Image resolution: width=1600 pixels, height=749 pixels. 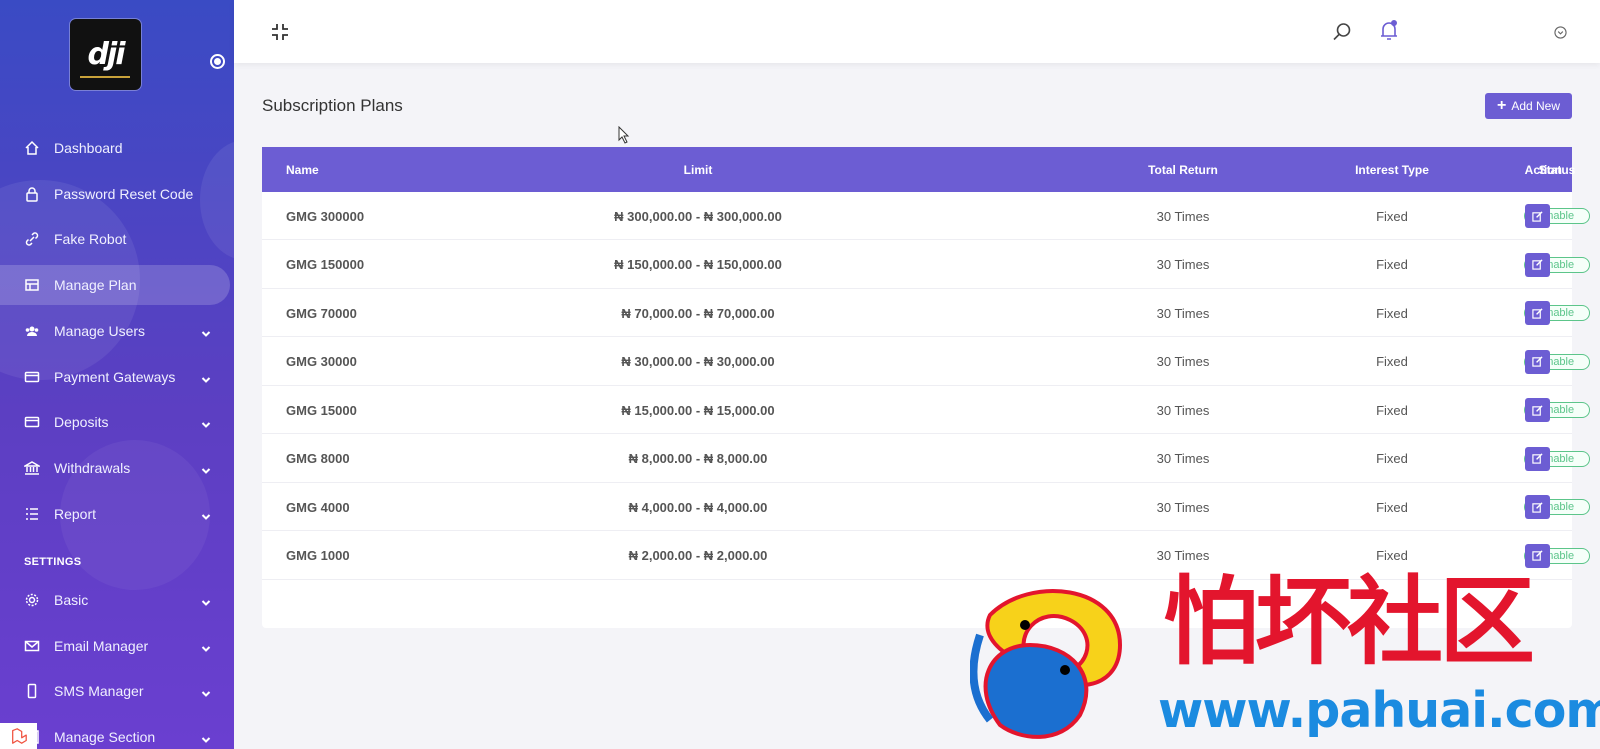 I want to click on gear-icon, so click(x=32, y=600).